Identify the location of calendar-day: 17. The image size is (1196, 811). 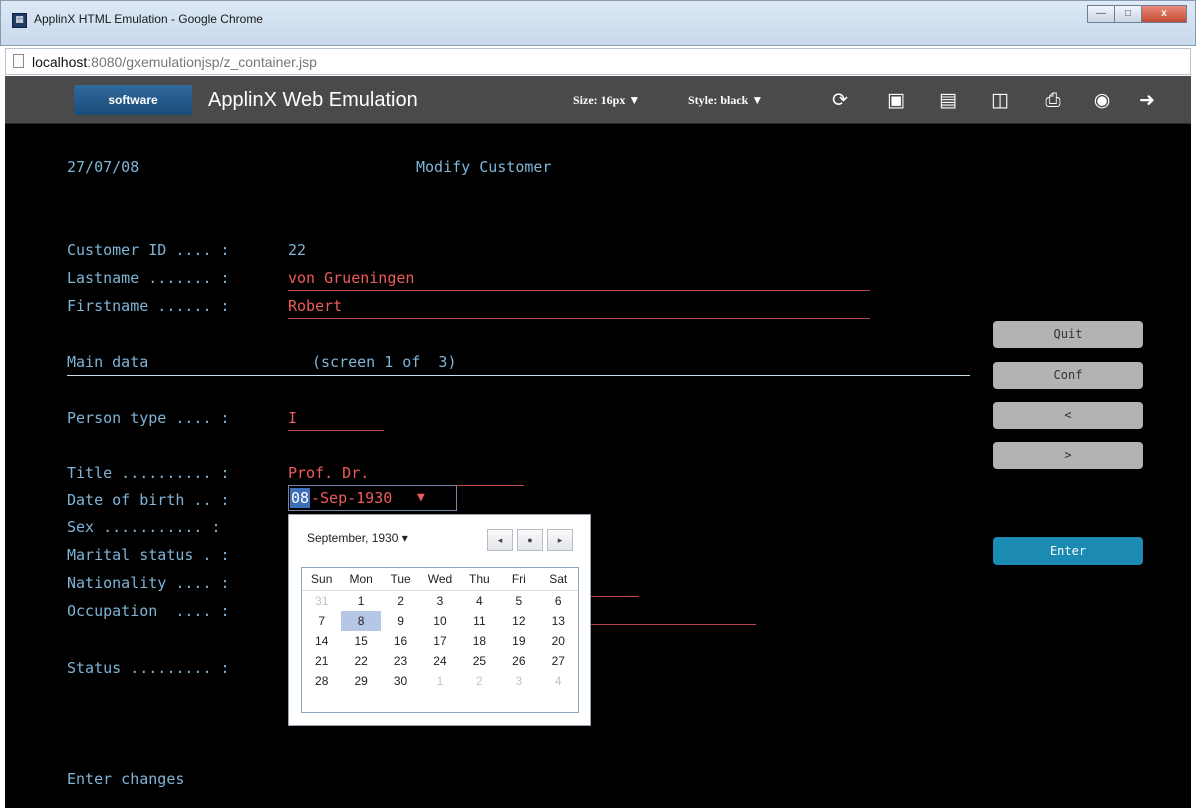
(439, 641).